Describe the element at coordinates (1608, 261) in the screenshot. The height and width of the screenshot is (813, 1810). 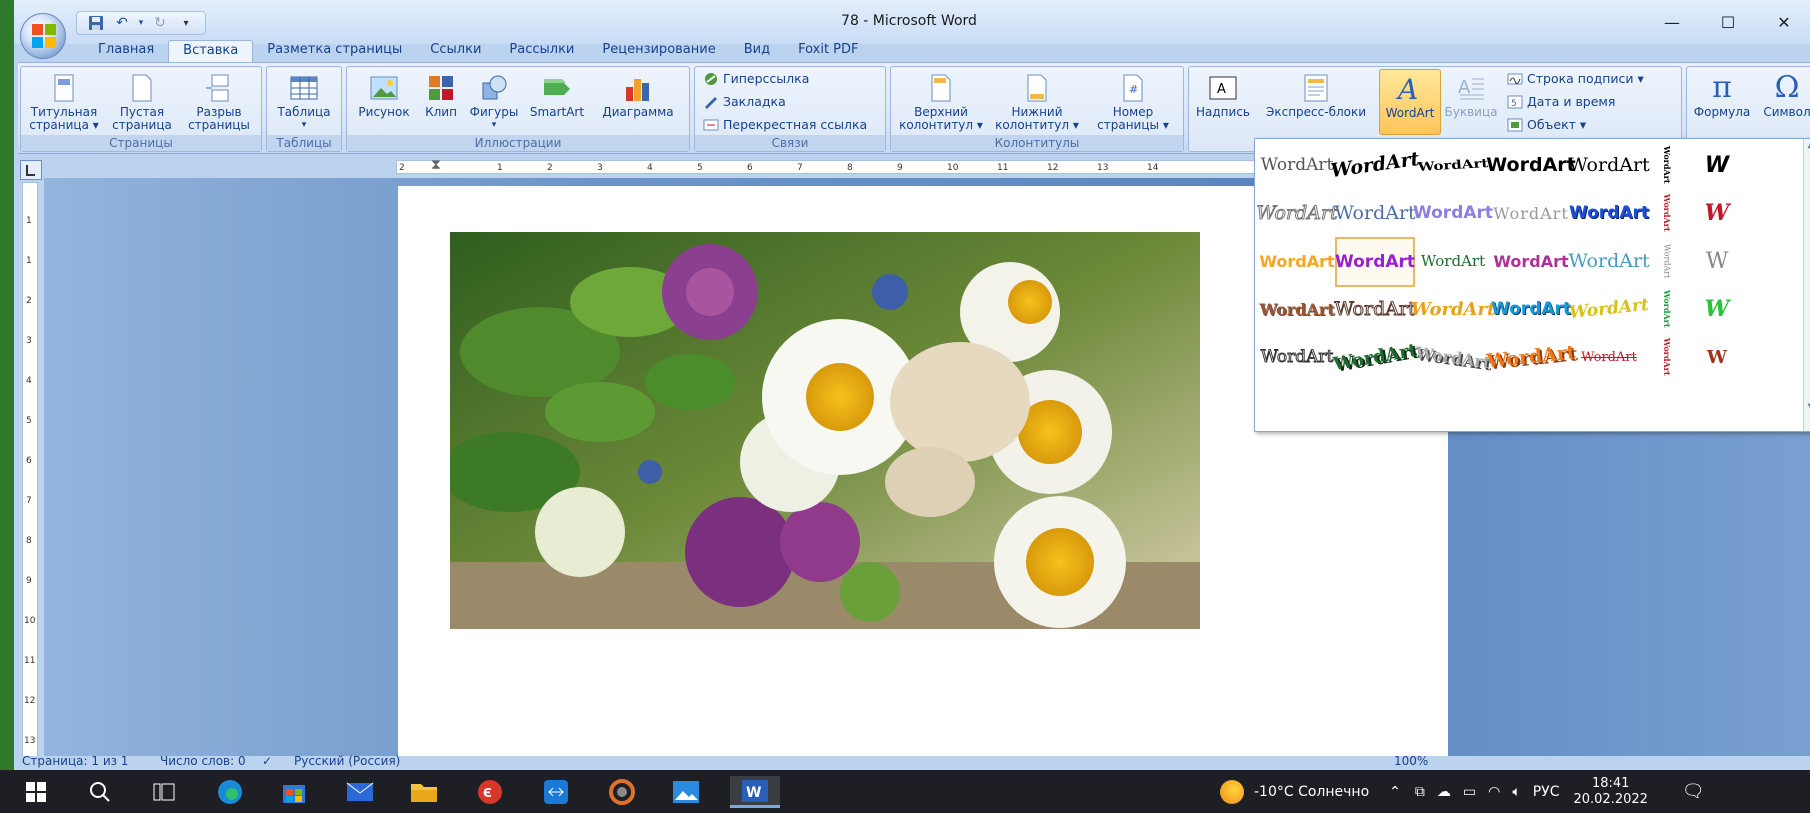
I see `wordart-style-19: WordArt` at that location.